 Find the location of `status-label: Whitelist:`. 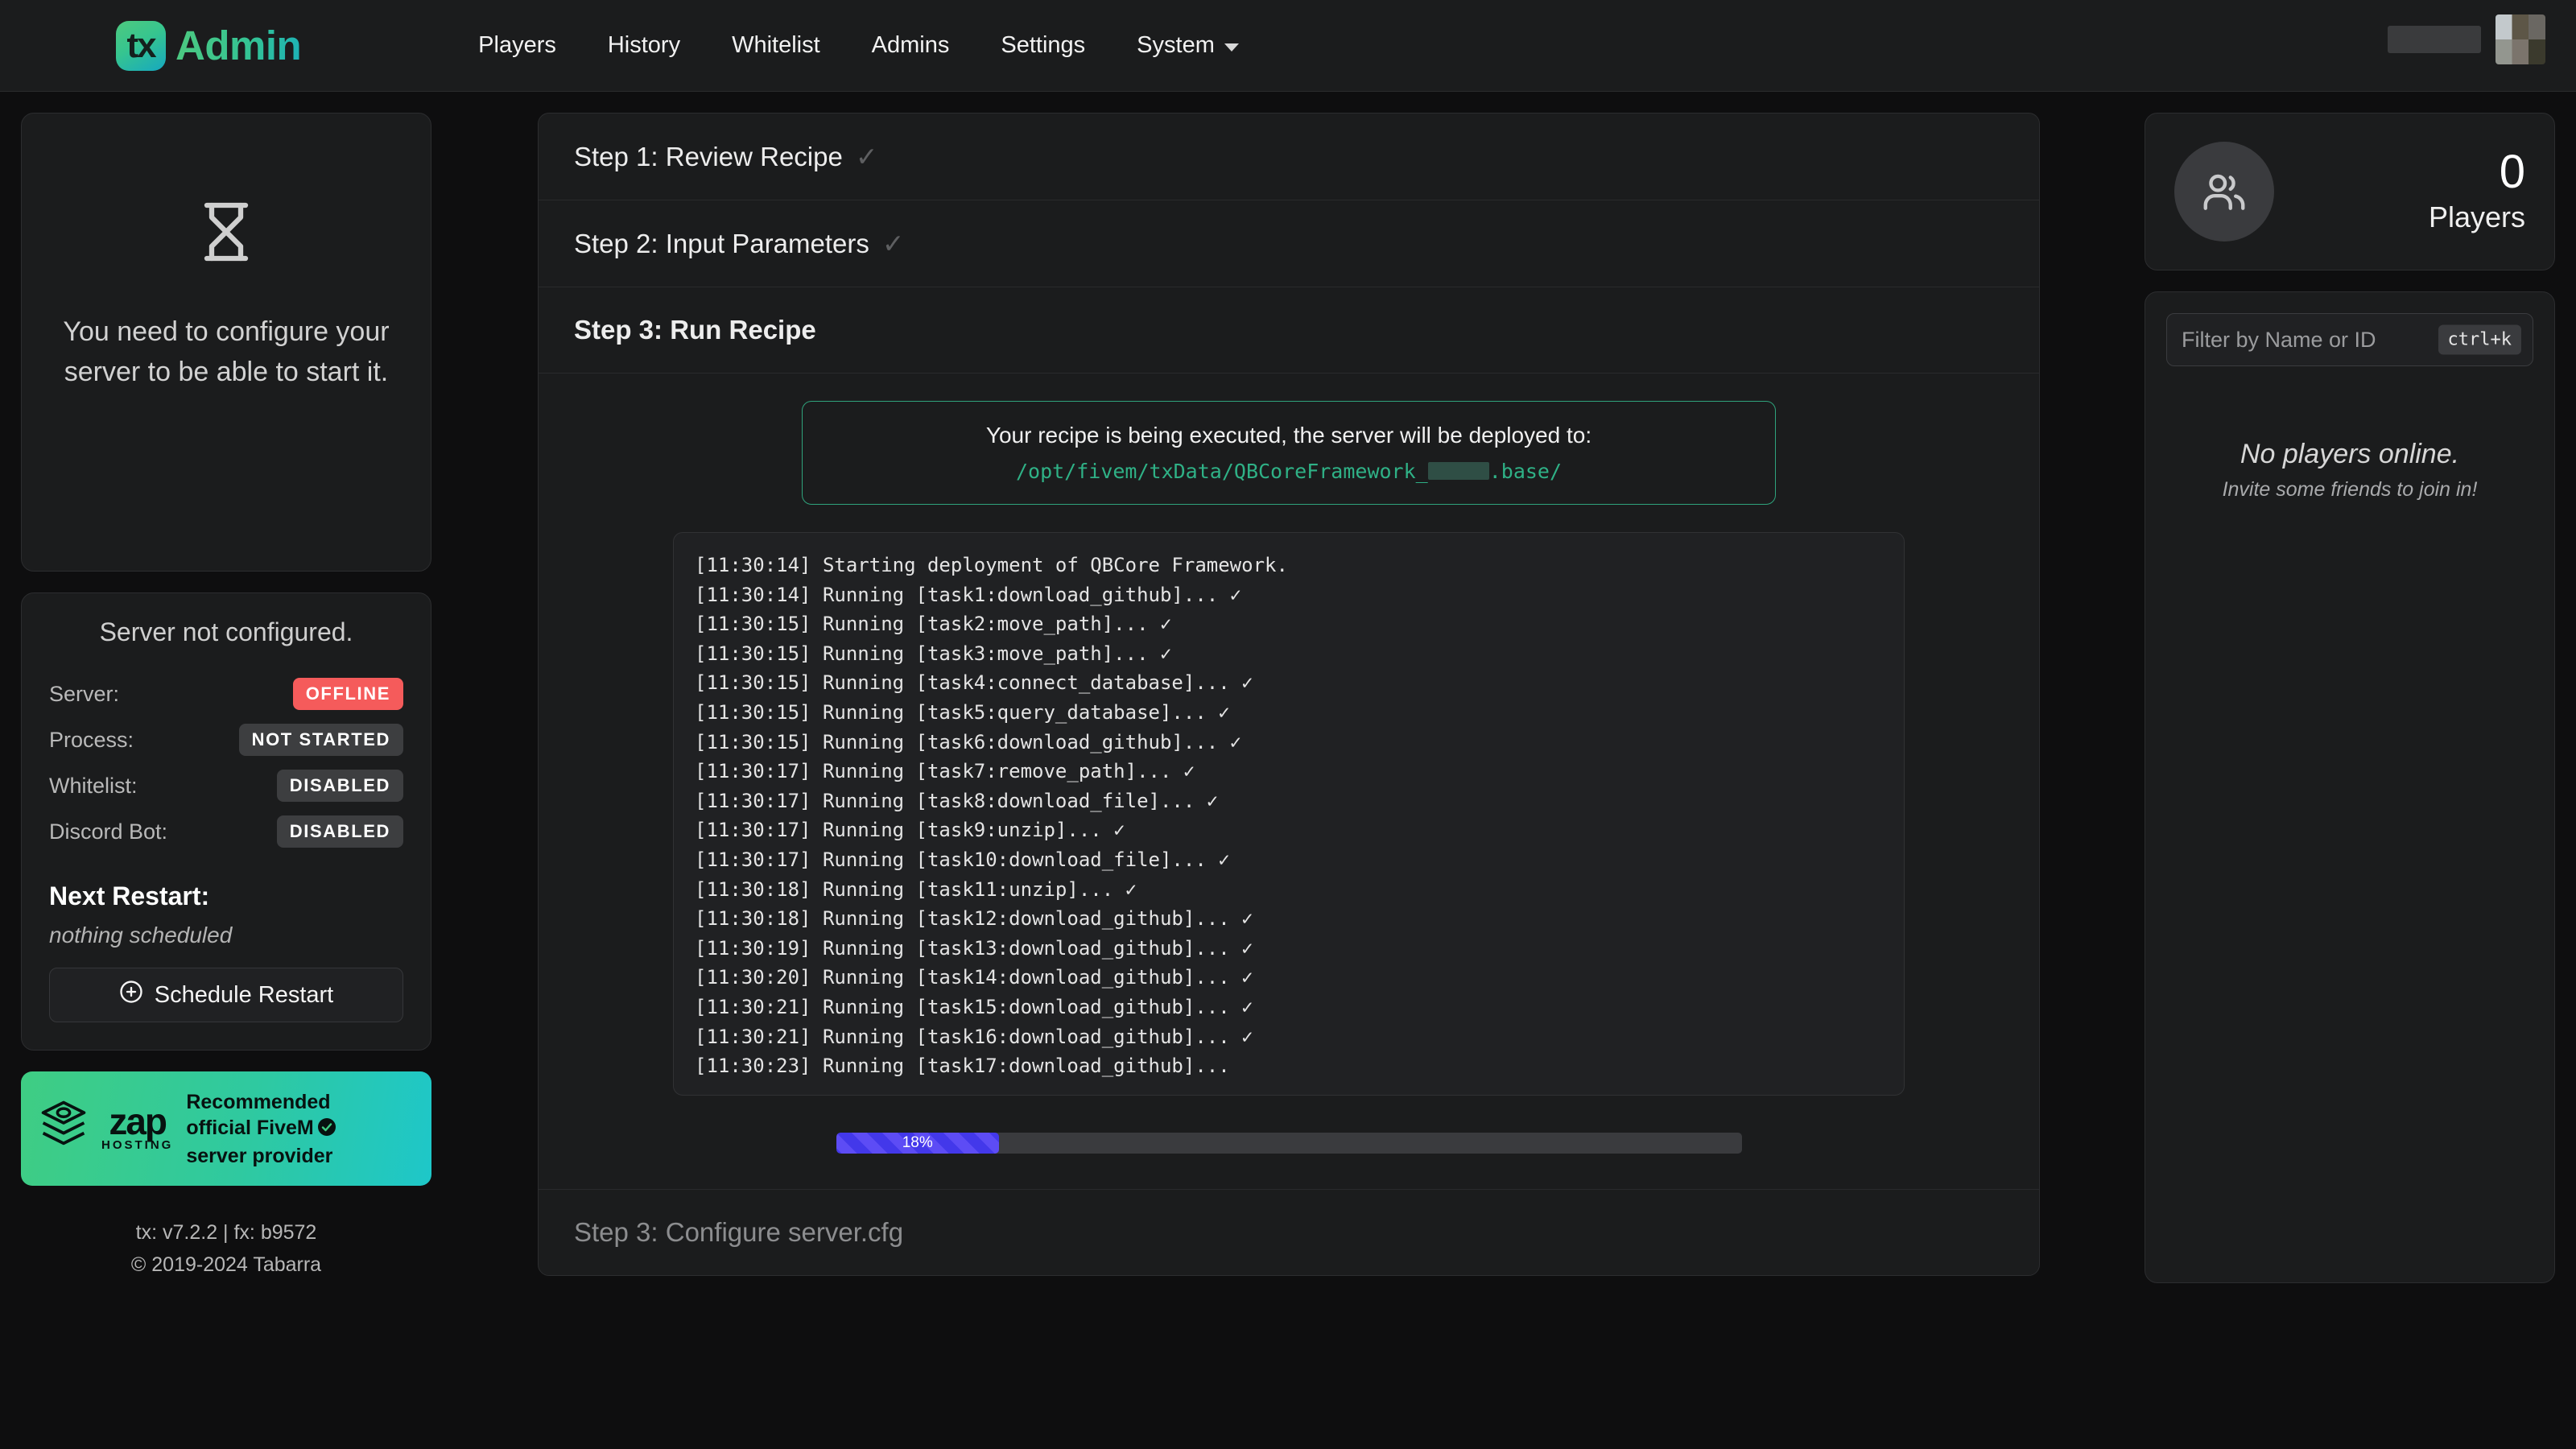

status-label: Whitelist: is located at coordinates (93, 785).